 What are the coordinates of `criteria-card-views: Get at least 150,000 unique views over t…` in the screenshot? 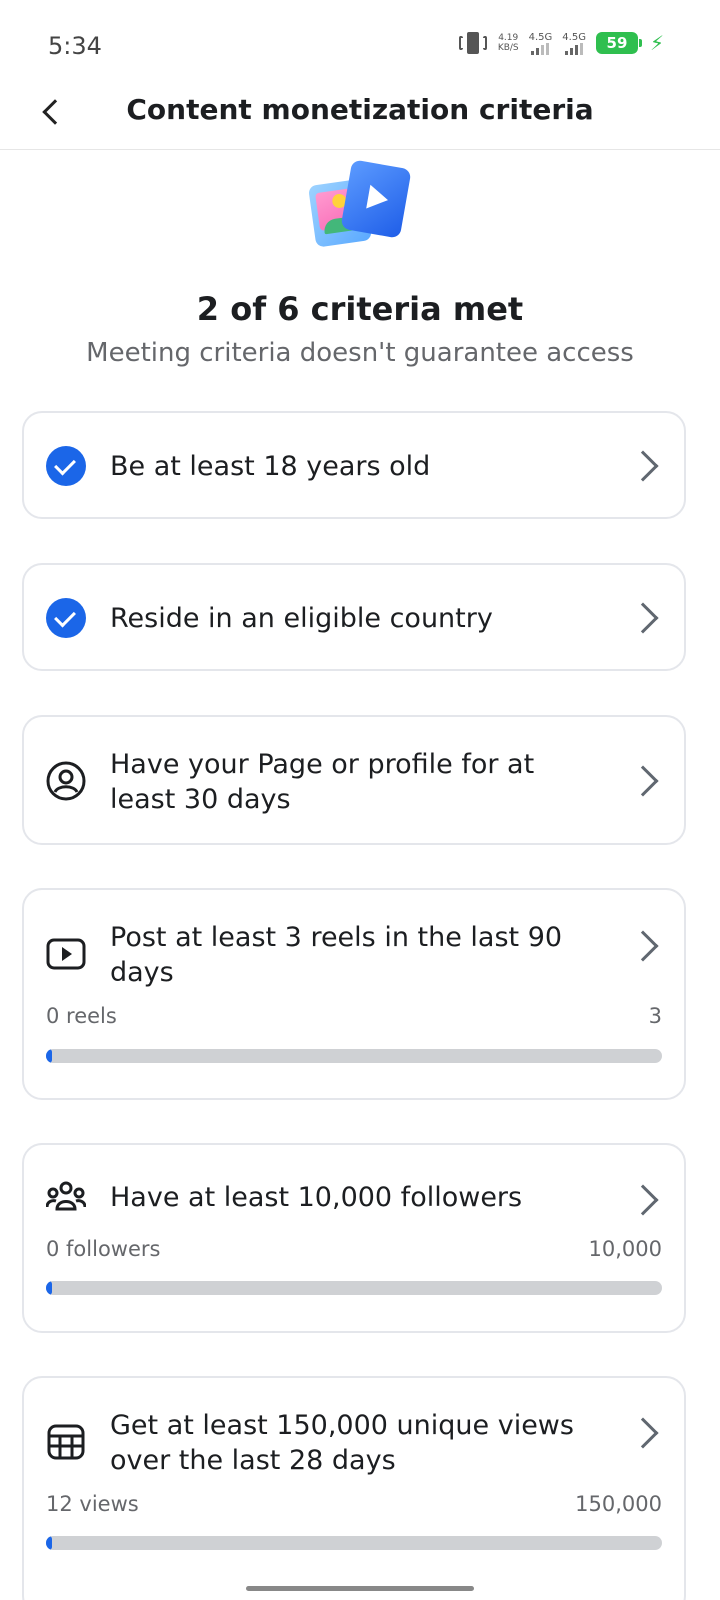 It's located at (354, 1488).